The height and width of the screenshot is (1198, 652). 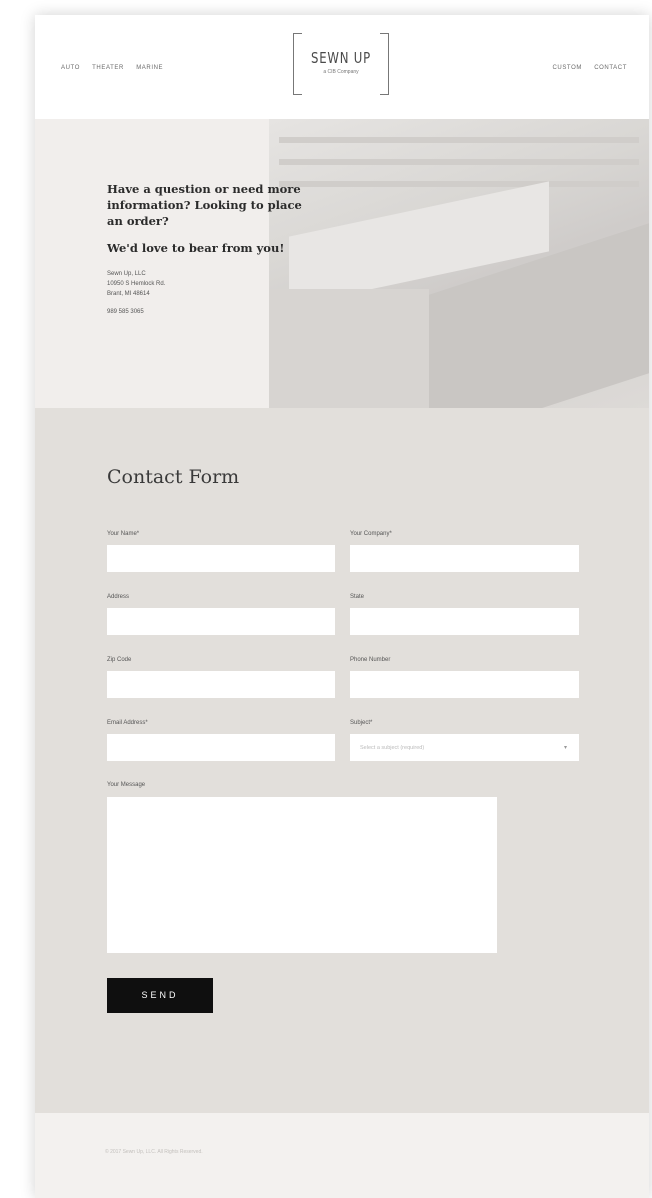 I want to click on email-label: Email Address*, so click(x=127, y=723).